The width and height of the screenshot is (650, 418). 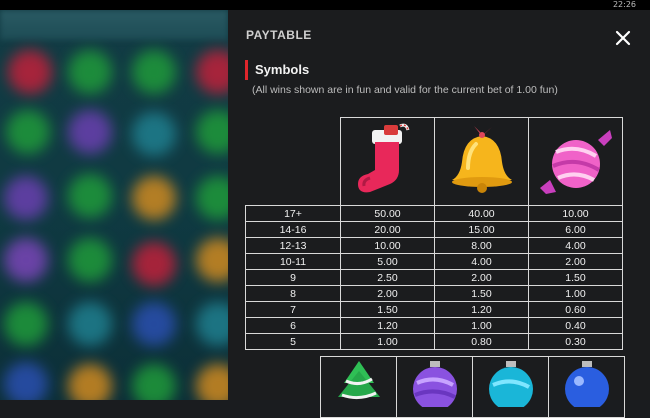 I want to click on value-cell: 2.50, so click(x=387, y=277).